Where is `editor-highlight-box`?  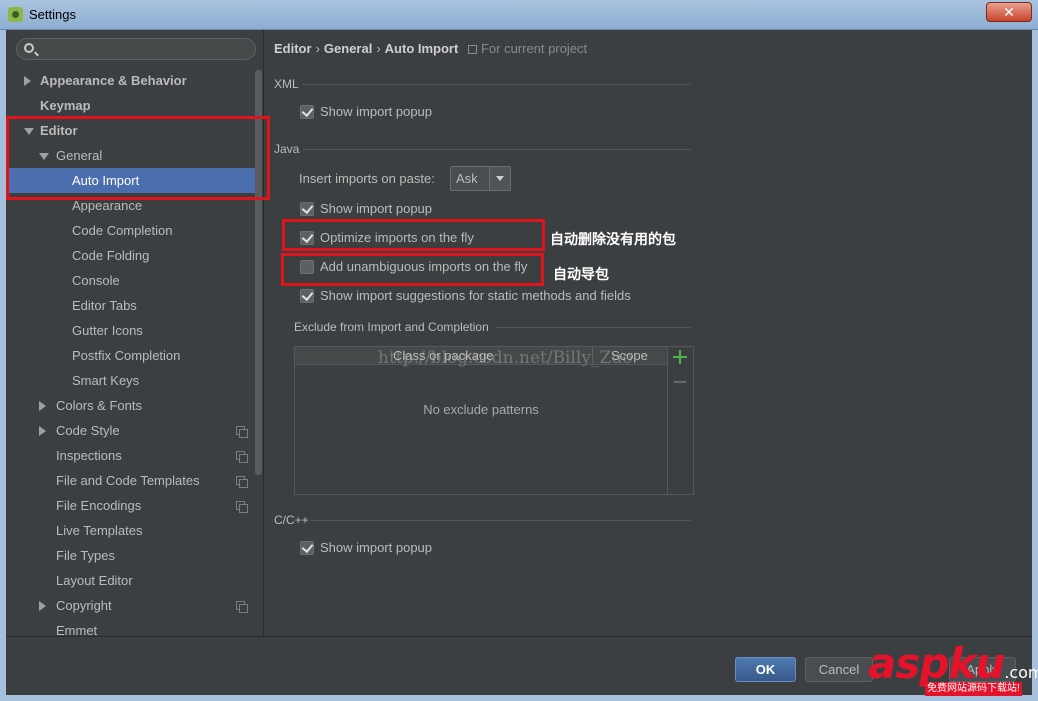
editor-highlight-box is located at coordinates (138, 158).